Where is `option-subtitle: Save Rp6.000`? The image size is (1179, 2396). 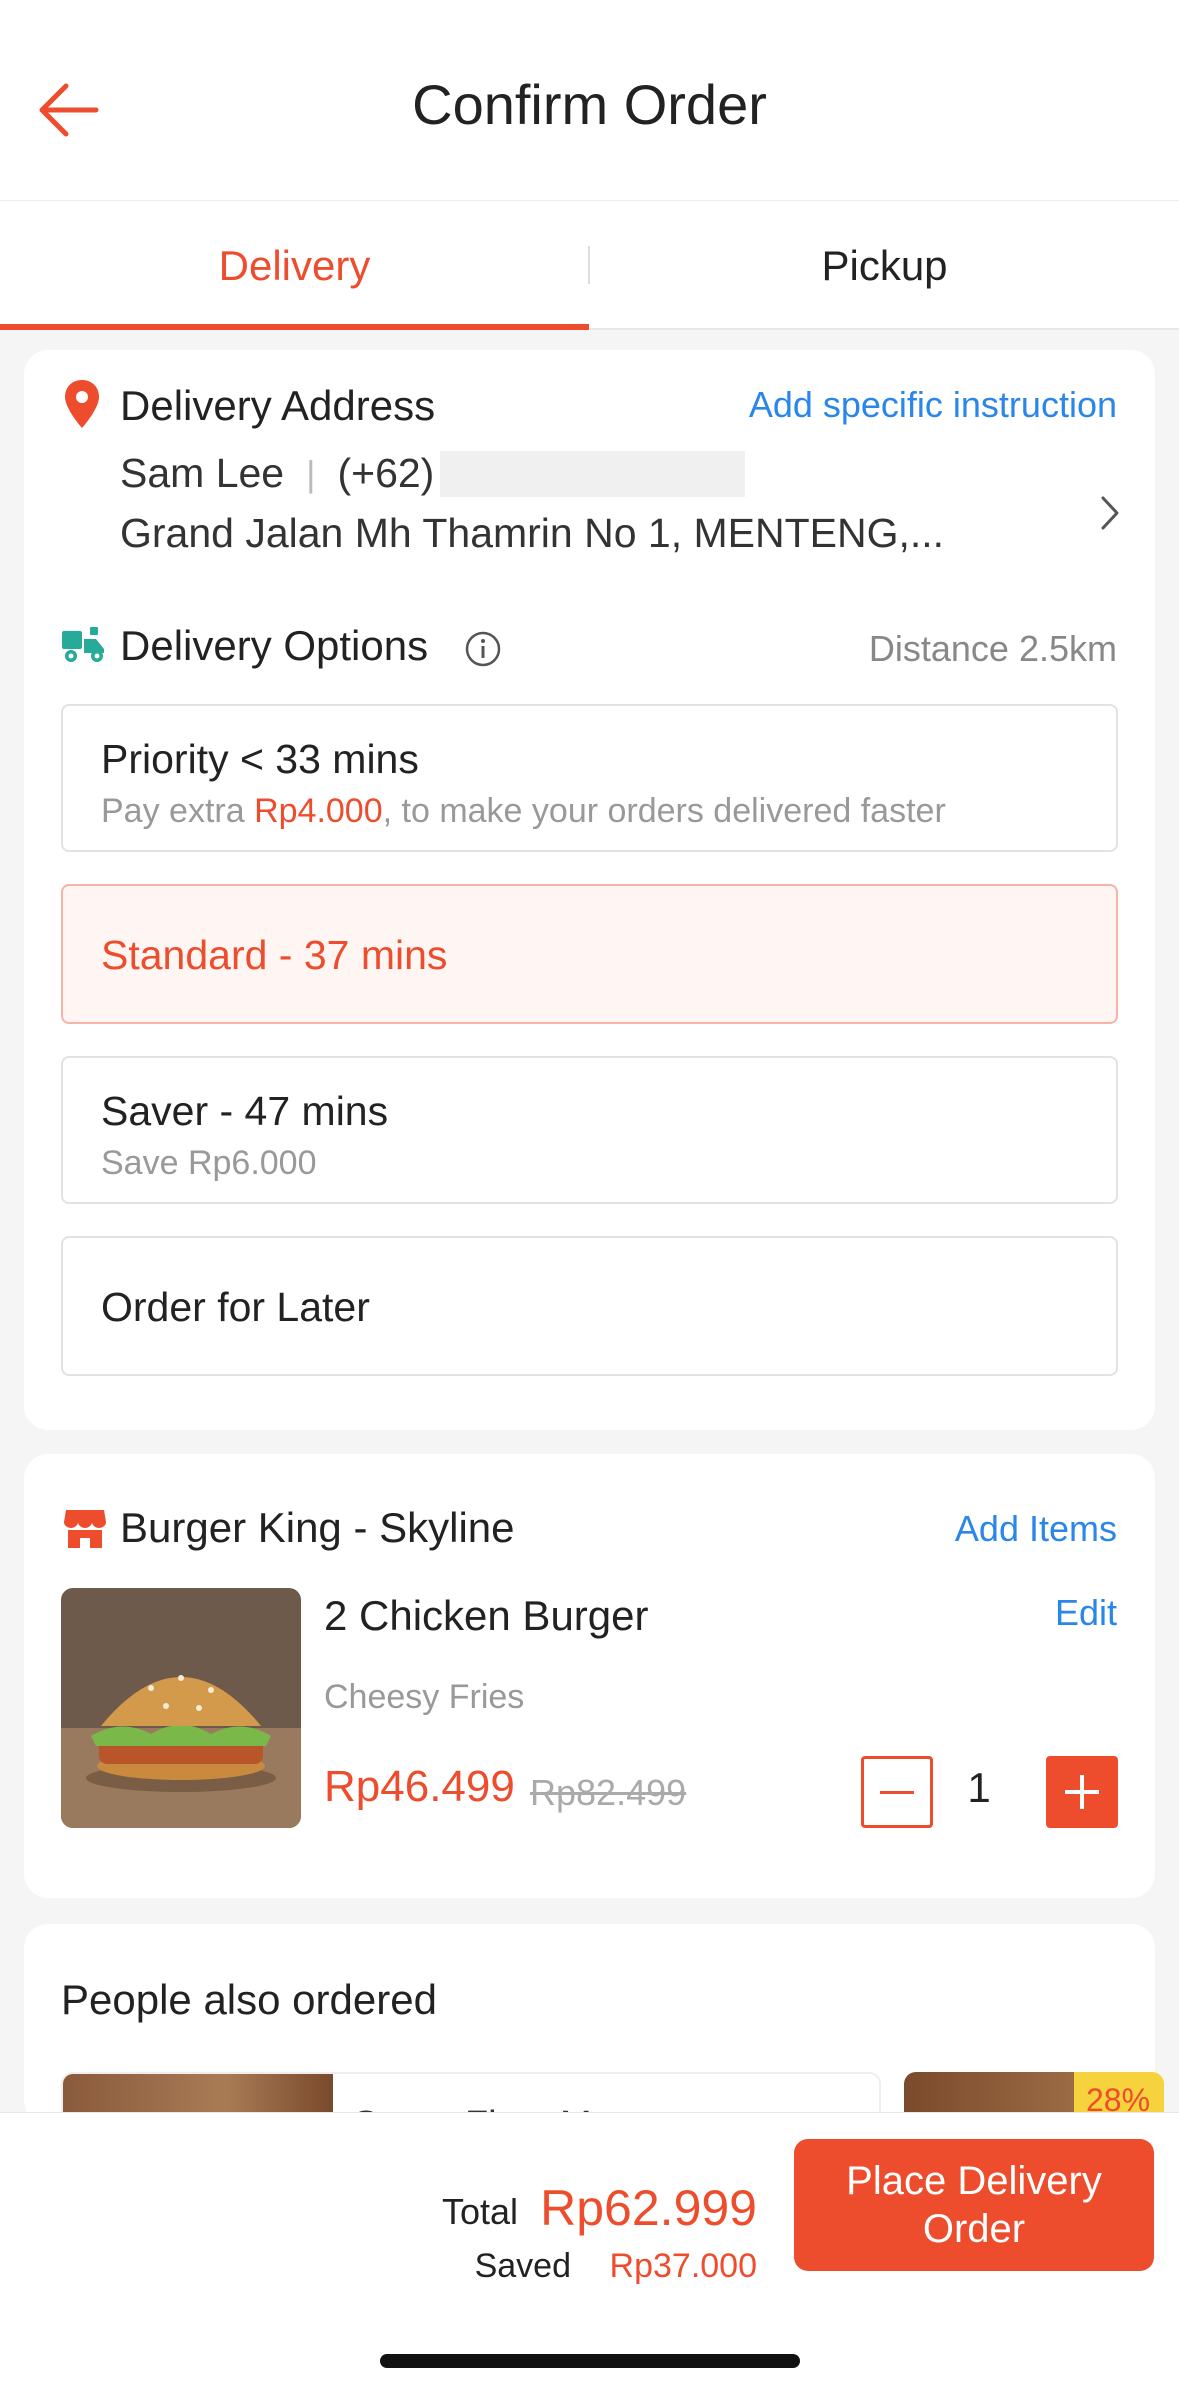 option-subtitle: Save Rp6.000 is located at coordinates (209, 1163).